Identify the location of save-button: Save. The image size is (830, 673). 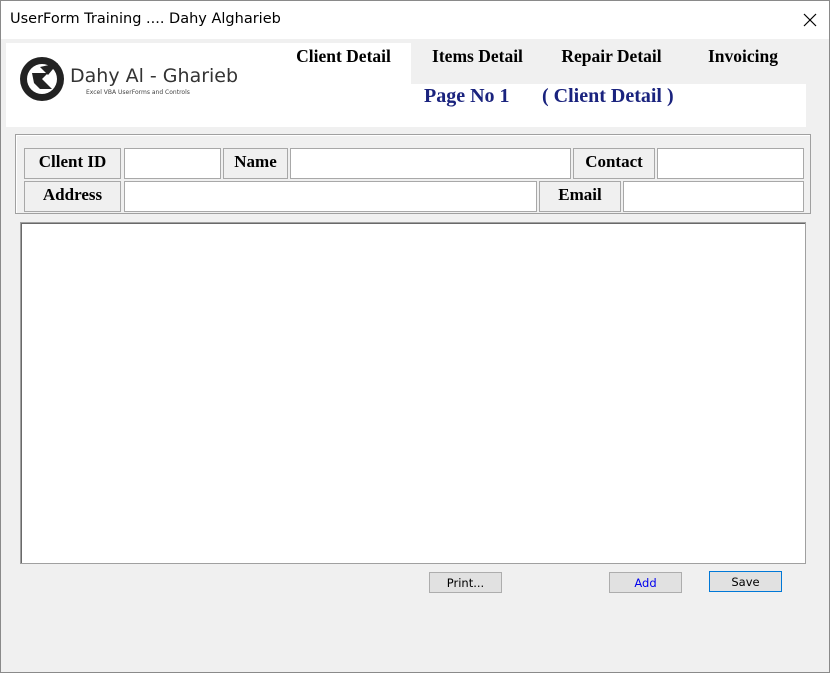
(745, 581).